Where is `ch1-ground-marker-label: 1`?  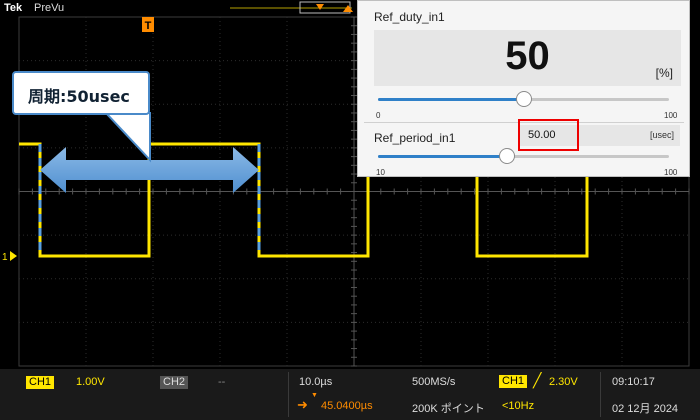 ch1-ground-marker-label: 1 is located at coordinates (5, 257).